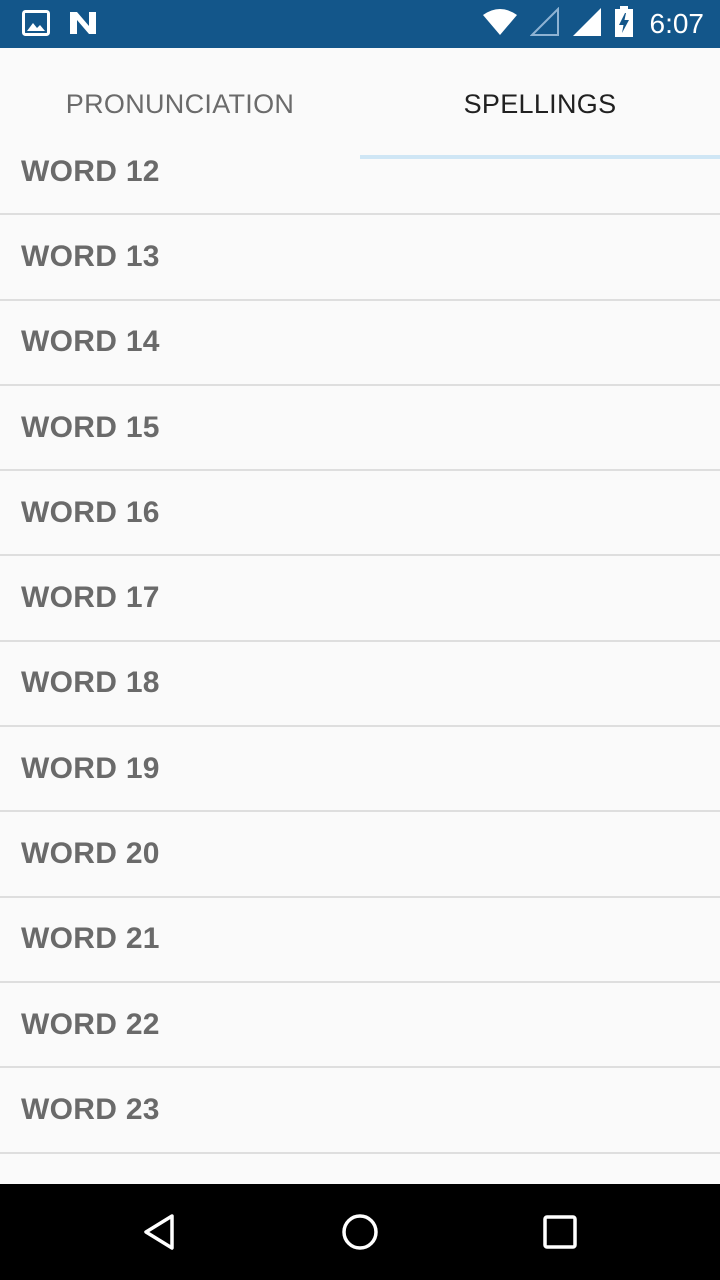 The width and height of the screenshot is (720, 1280). What do you see at coordinates (360, 173) in the screenshot?
I see `list-item: WORD 12` at bounding box center [360, 173].